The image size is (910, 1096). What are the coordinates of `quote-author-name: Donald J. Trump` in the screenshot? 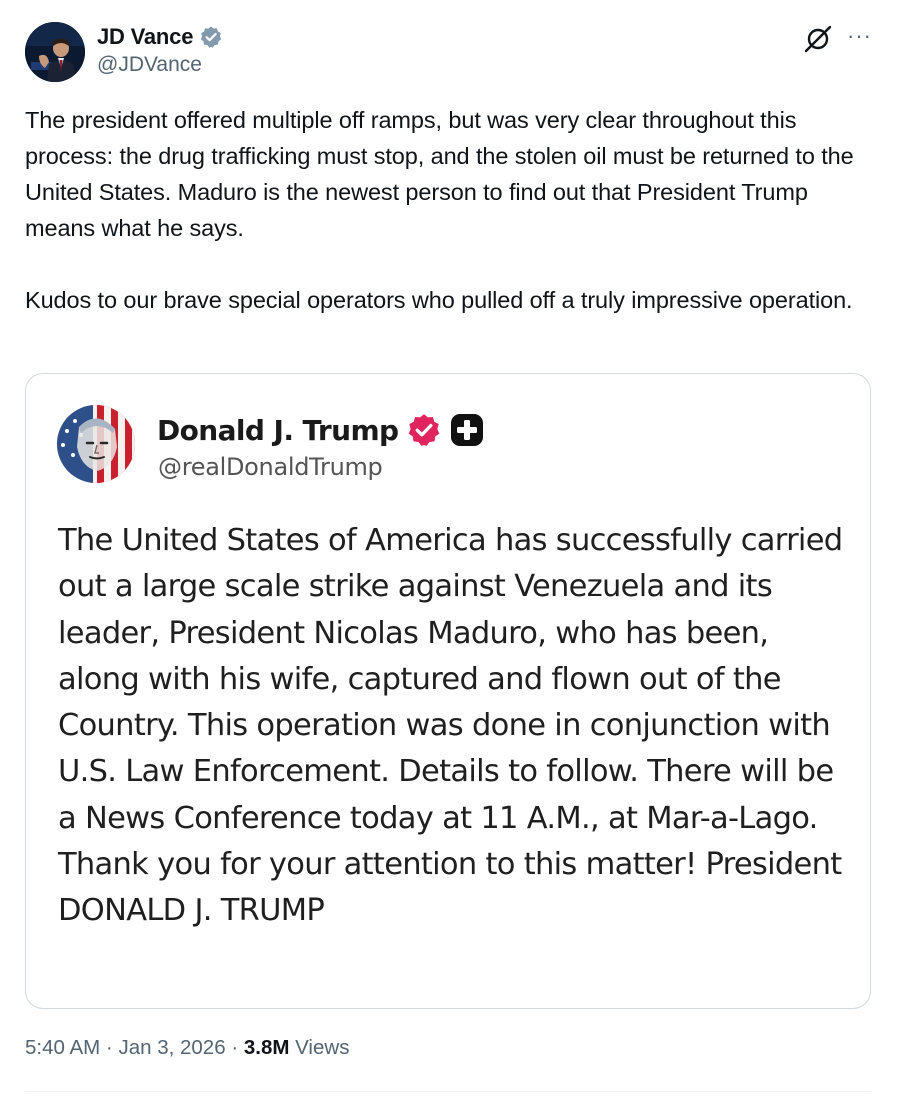 It's located at (278, 430).